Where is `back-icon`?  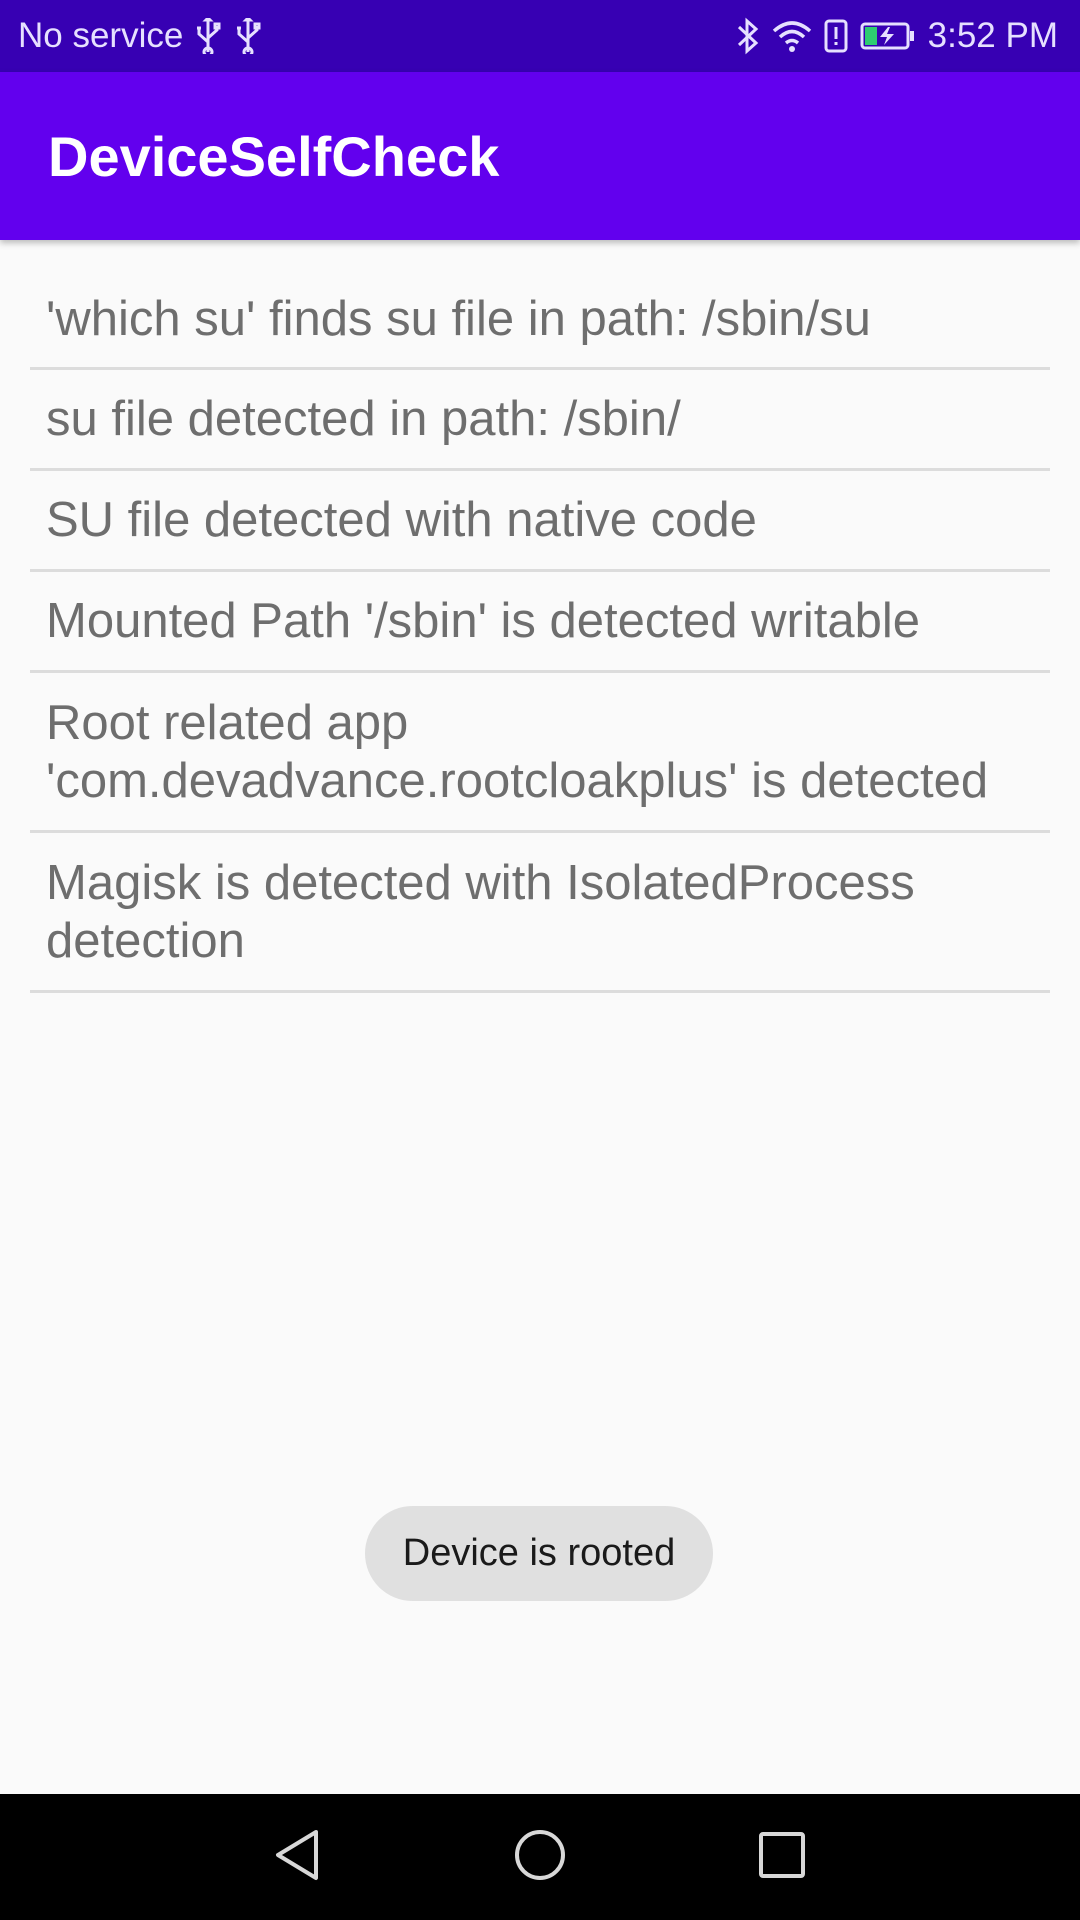
back-icon is located at coordinates (298, 1857).